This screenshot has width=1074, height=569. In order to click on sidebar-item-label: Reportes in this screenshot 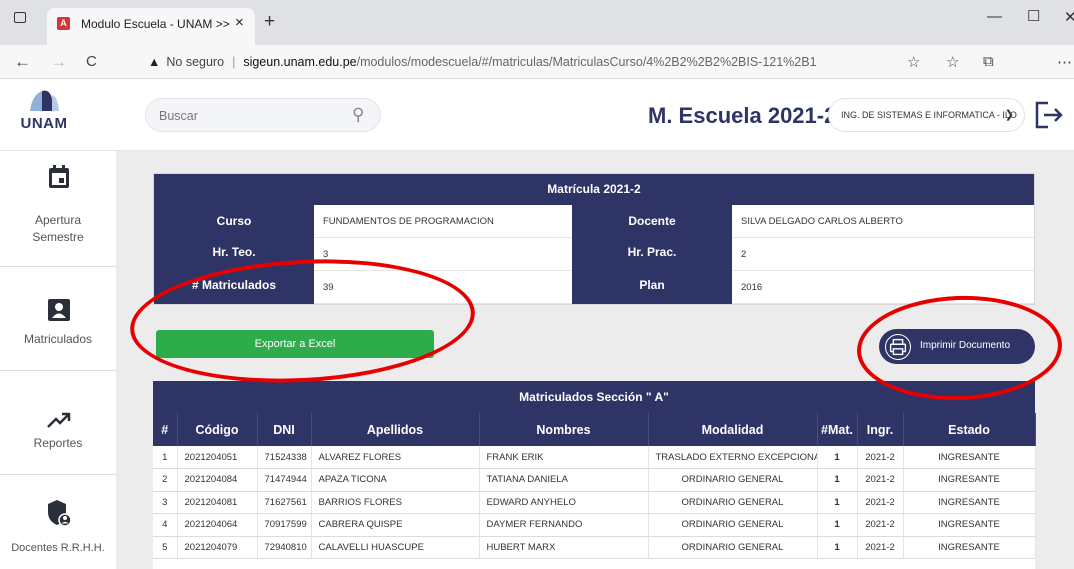, I will do `click(58, 443)`.